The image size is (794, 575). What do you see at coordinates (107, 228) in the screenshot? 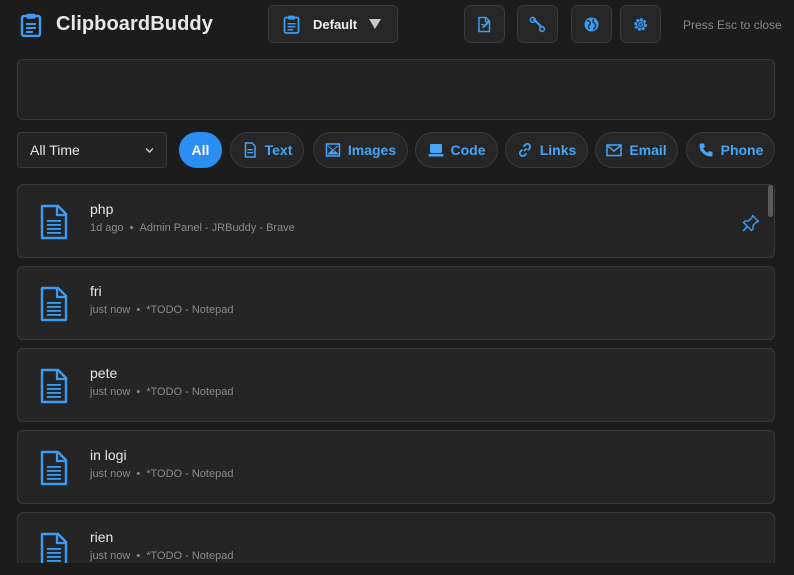
I see `item-time: 1d ago` at bounding box center [107, 228].